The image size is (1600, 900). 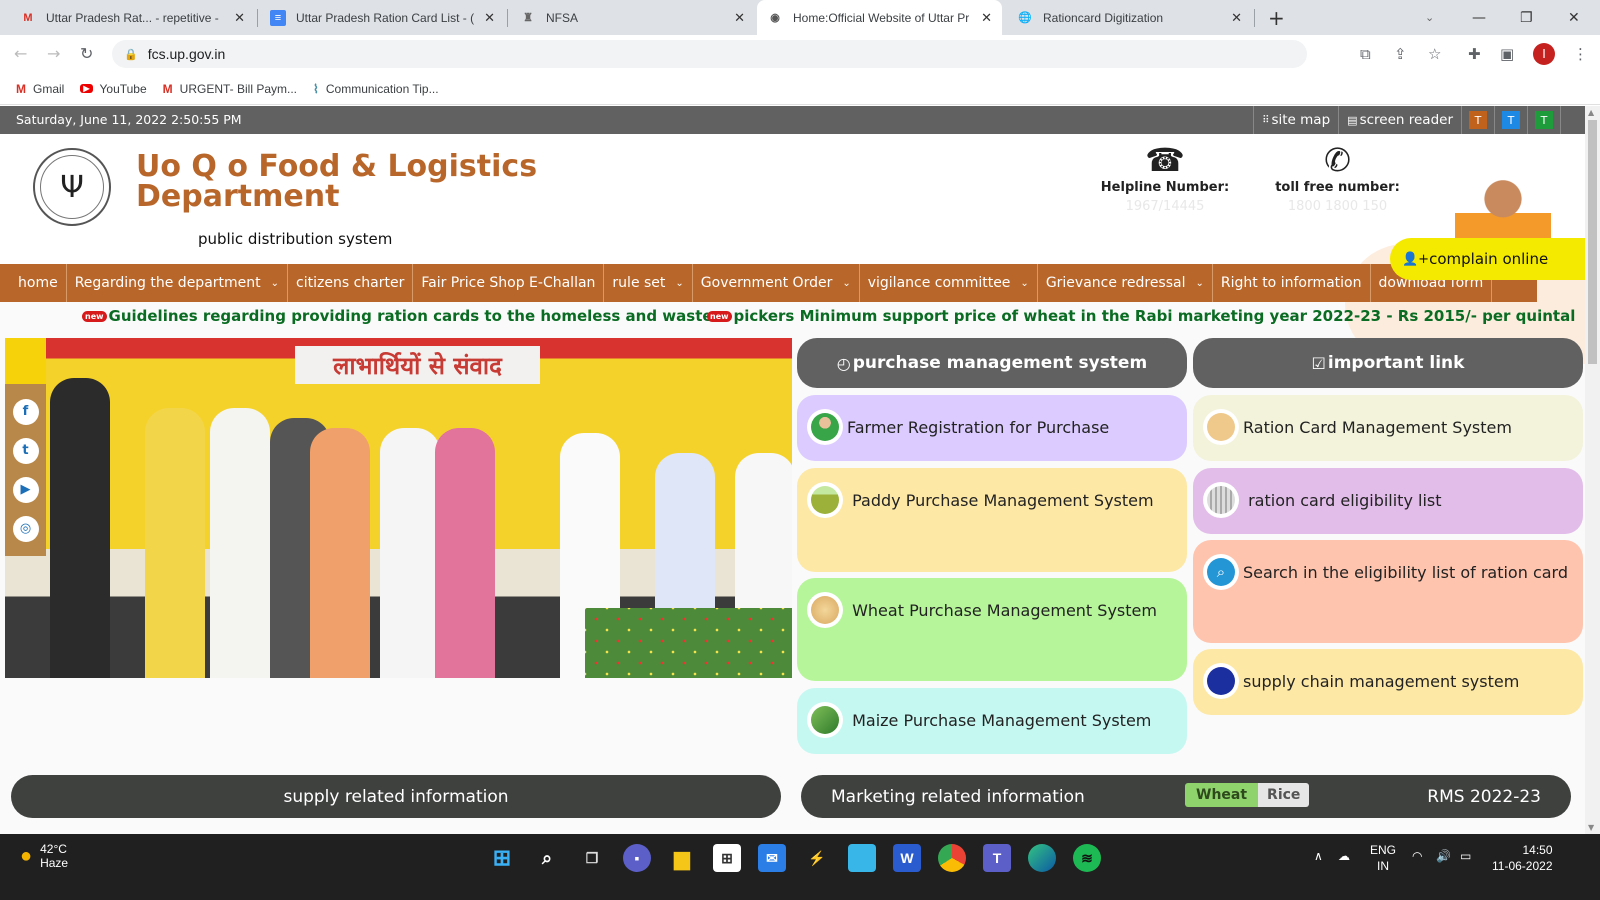 I want to click on maize-purchase-link: Maize Purchase Management System, so click(x=992, y=721).